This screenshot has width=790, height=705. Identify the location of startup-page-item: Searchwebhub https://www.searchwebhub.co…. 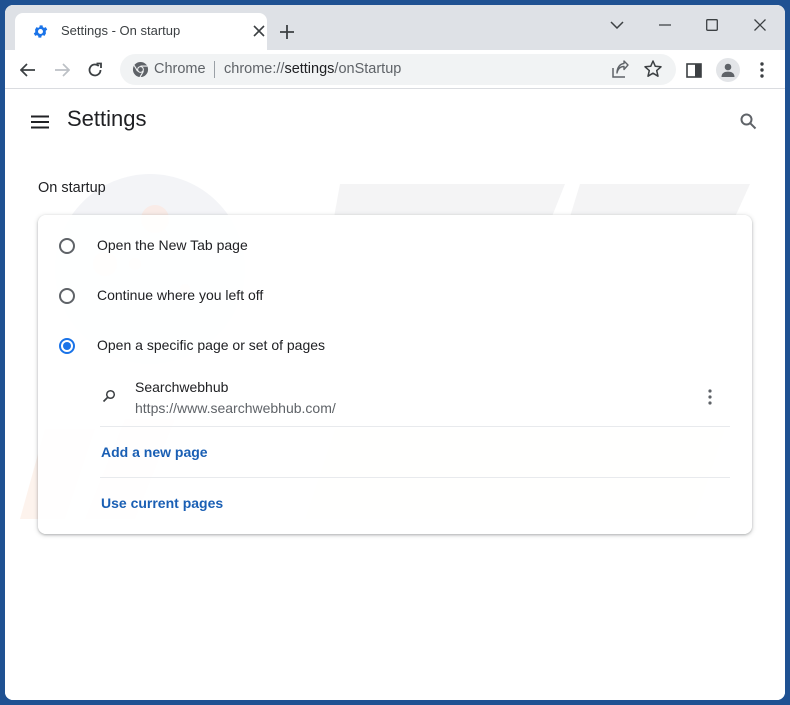
(415, 401).